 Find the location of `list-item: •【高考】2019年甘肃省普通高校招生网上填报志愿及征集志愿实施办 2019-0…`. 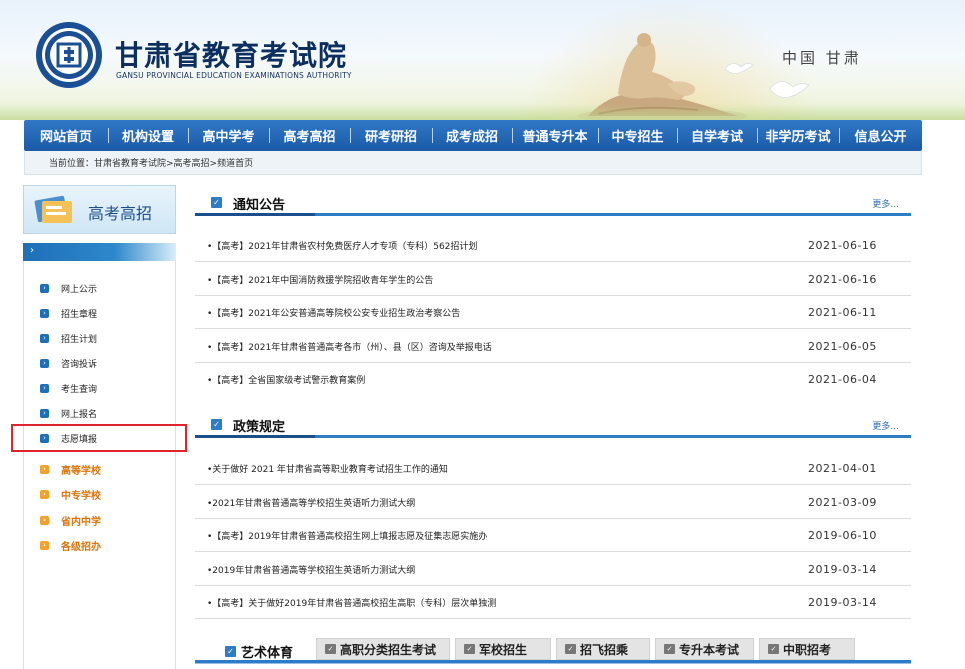

list-item: •【高考】2019年甘肃省普通高校招生网上填报志愿及征集志愿实施办 2019-0… is located at coordinates (553, 535).